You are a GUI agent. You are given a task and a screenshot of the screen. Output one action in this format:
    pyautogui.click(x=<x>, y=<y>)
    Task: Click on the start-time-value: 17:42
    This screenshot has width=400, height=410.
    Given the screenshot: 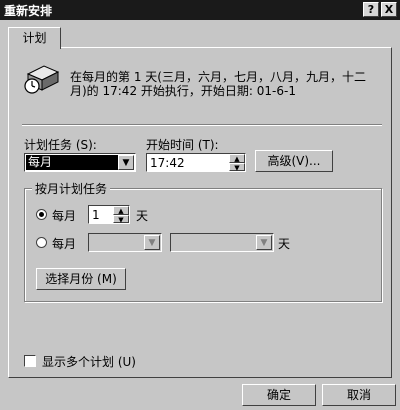 What is the action you would take?
    pyautogui.click(x=167, y=163)
    